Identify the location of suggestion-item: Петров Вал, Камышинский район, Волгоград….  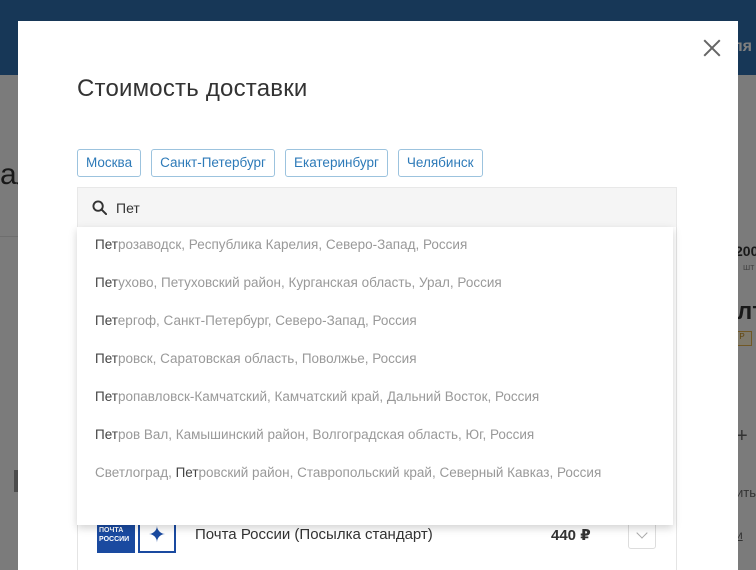
(375, 434).